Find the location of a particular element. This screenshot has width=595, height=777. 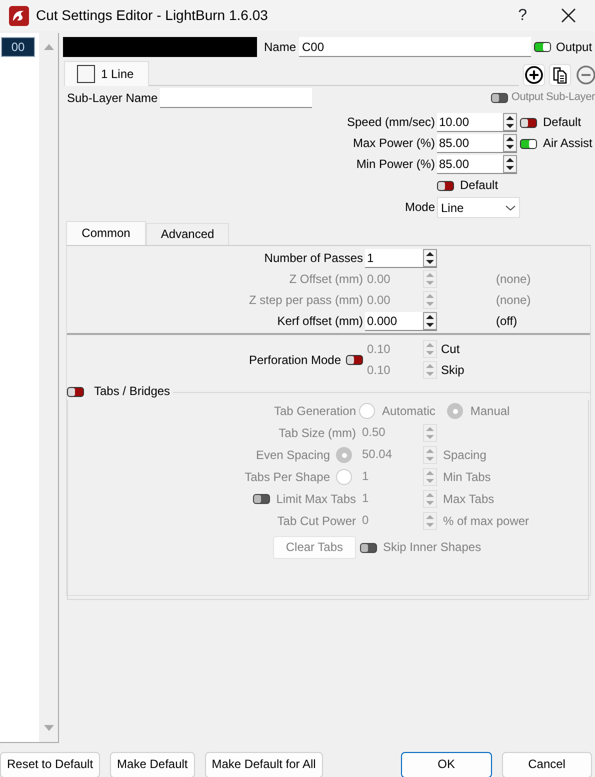

radio-label: Automatic is located at coordinates (409, 411).